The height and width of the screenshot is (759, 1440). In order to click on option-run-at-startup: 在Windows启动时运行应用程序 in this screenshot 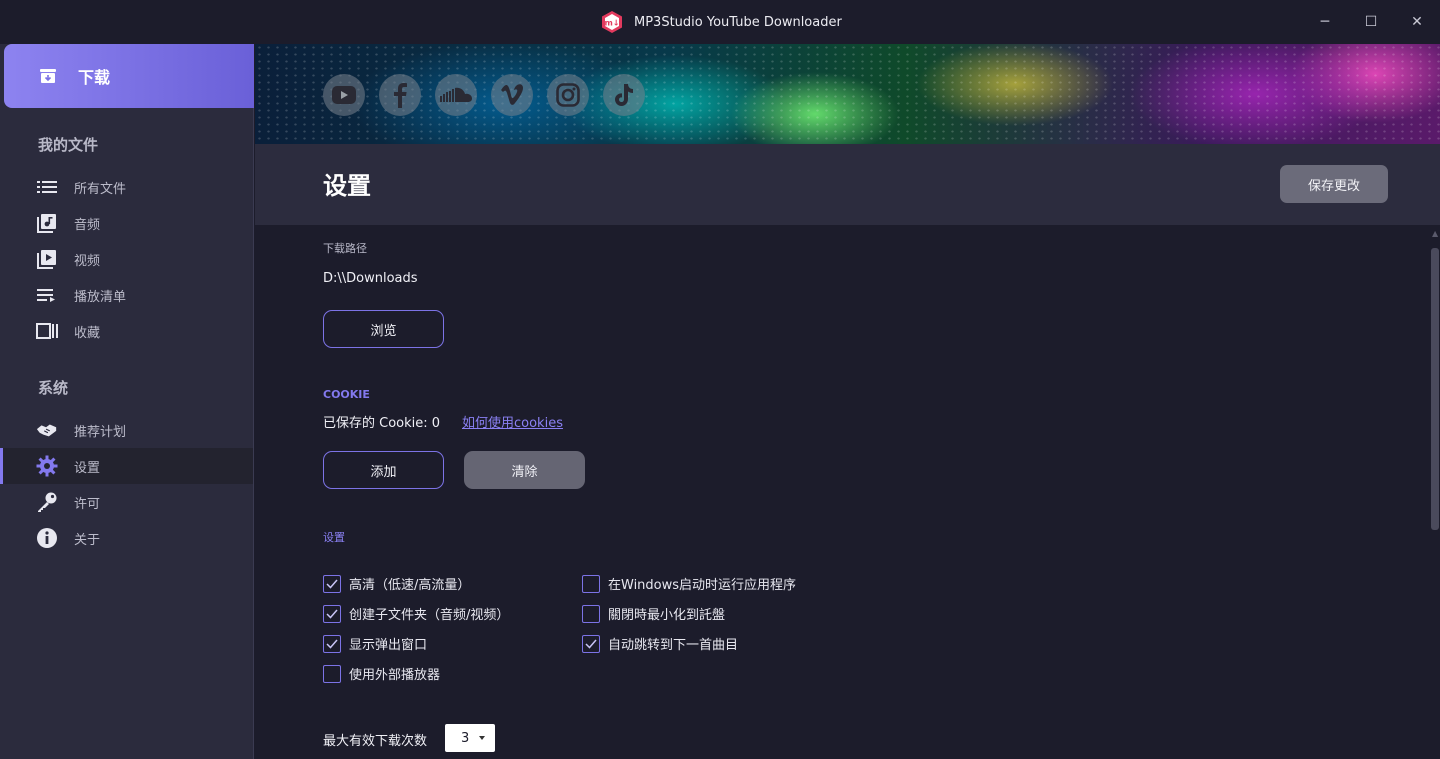, I will do `click(689, 583)`.